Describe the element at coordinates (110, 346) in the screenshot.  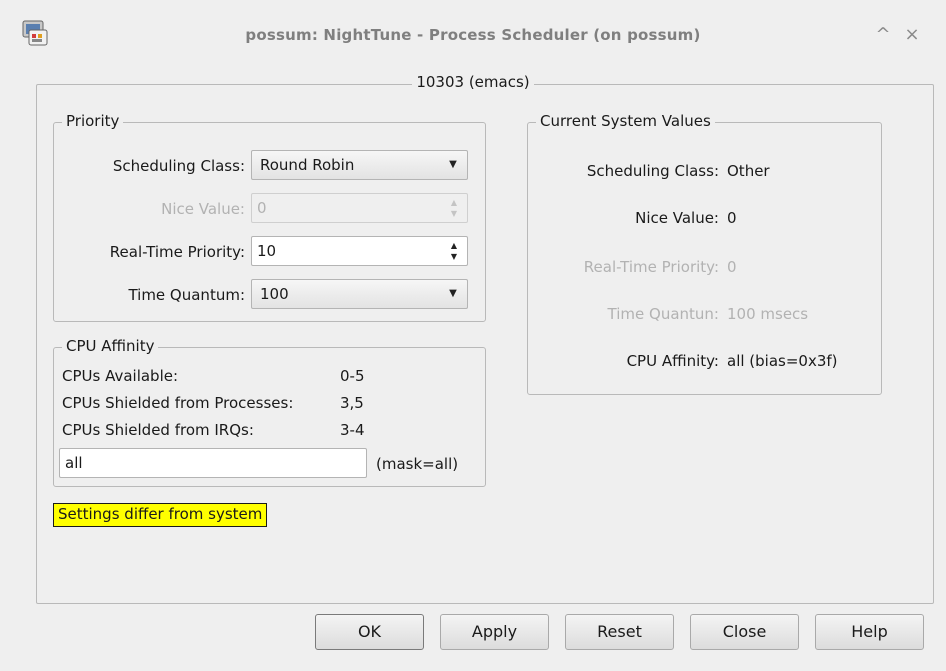
I see `cpu-affinity-legend: CPU Affinity` at that location.